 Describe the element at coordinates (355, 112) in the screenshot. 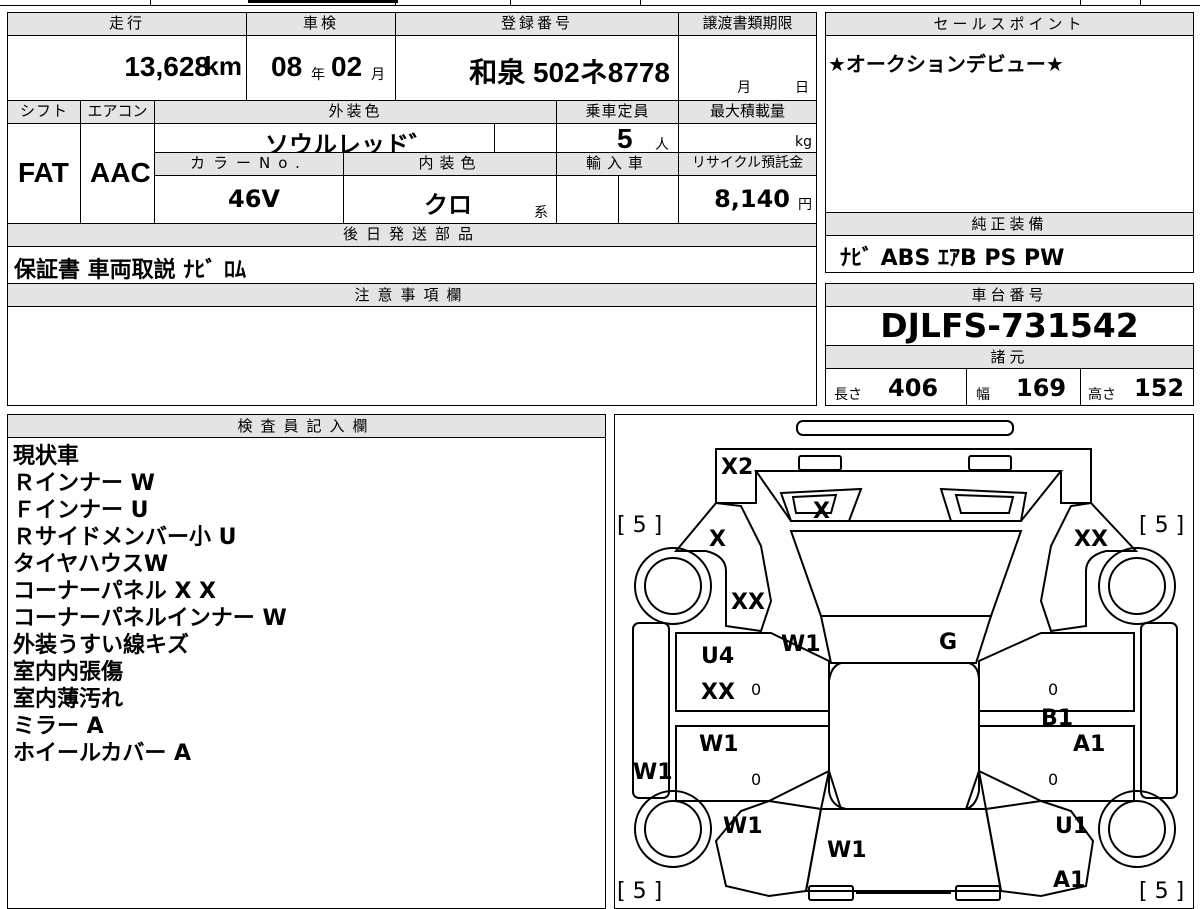

I see `exterior-header: 外装色` at that location.